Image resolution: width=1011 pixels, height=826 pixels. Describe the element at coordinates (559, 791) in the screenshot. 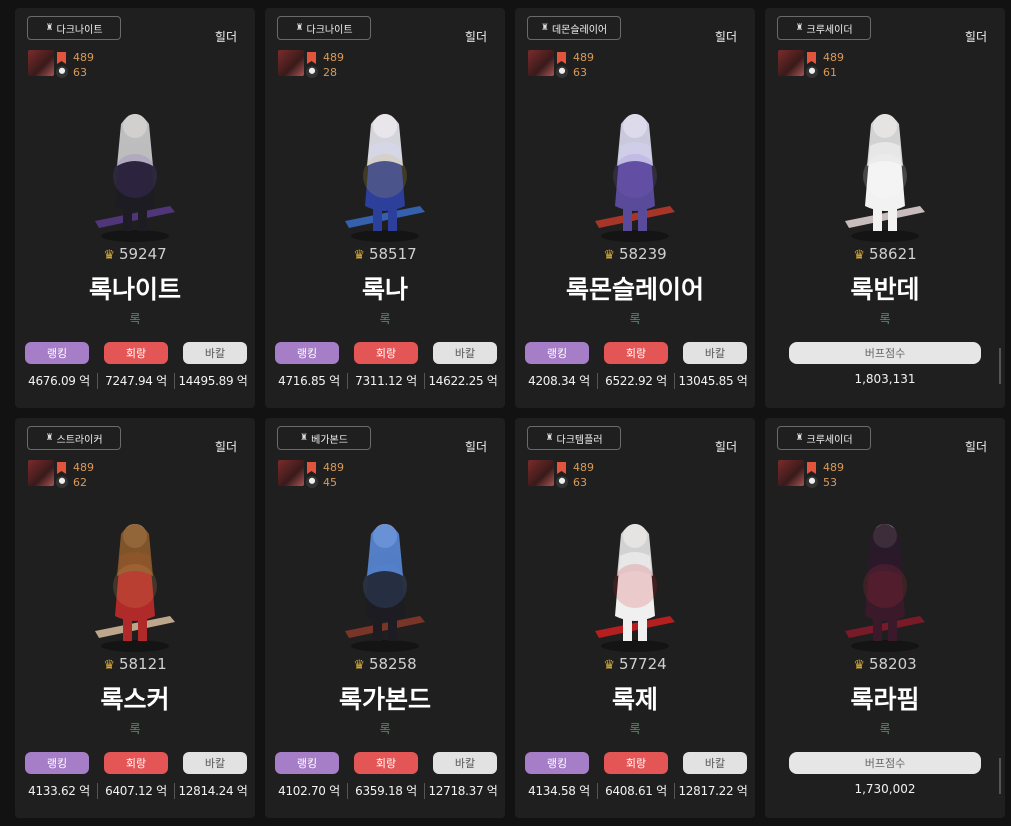

I see `ranking-damage: 4134.58 억` at that location.